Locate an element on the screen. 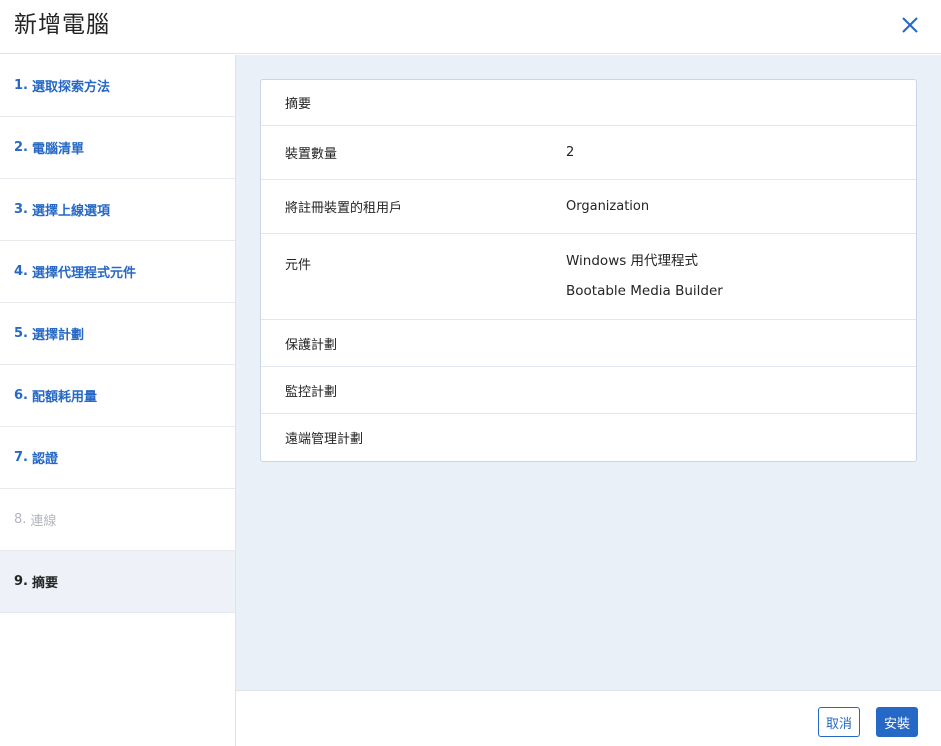  step-number: 2. is located at coordinates (21, 147).